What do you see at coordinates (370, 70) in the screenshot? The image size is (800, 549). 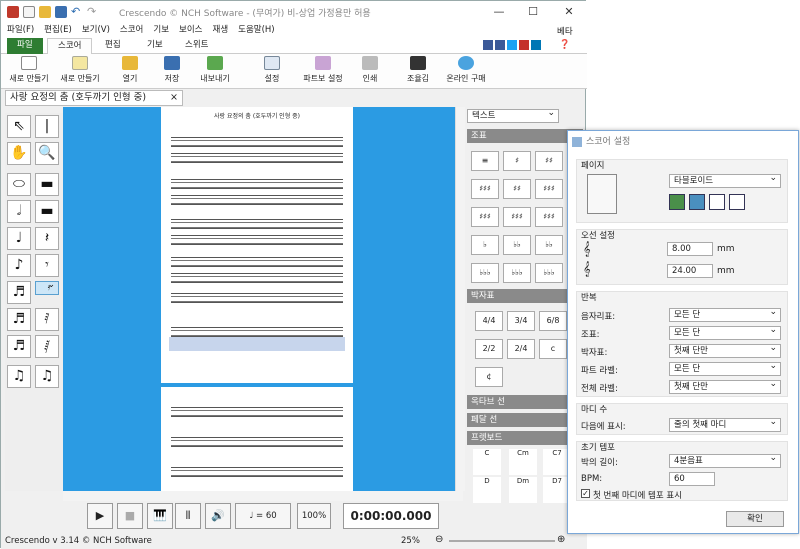 I see `print-button: 인쇄` at bounding box center [370, 70].